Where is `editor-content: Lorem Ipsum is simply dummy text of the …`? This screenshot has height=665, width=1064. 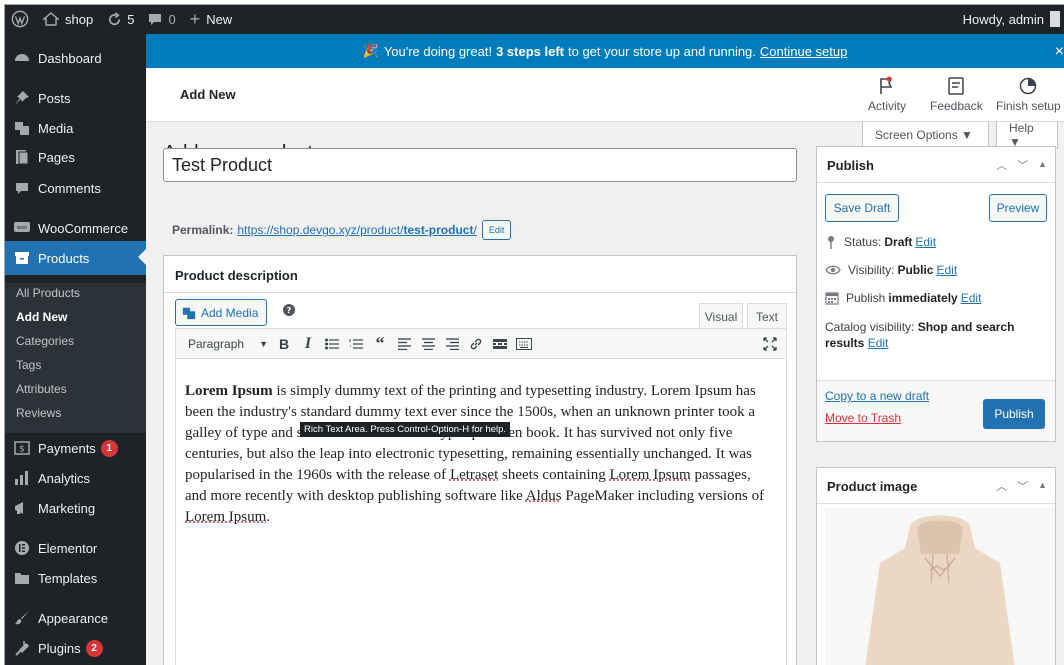
editor-content: Lorem Ipsum is simply dummy text of the … is located at coordinates (480, 454).